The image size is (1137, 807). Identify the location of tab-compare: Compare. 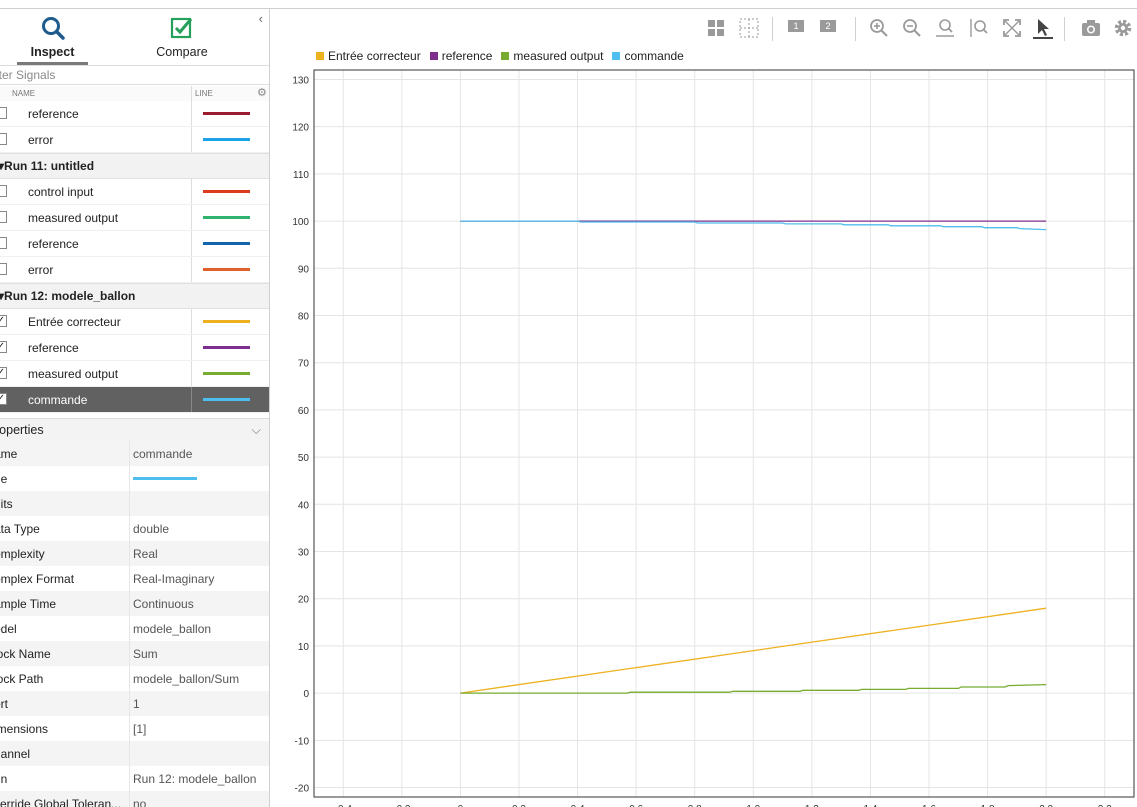
(182, 37).